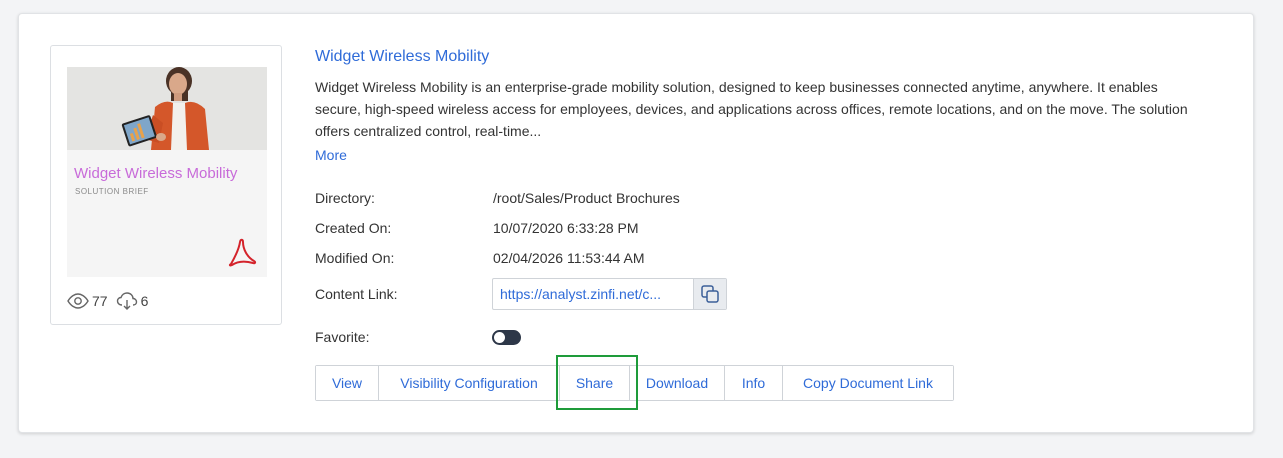 The image size is (1283, 458). Describe the element at coordinates (144, 301) in the screenshot. I see `downloads-count: 6` at that location.